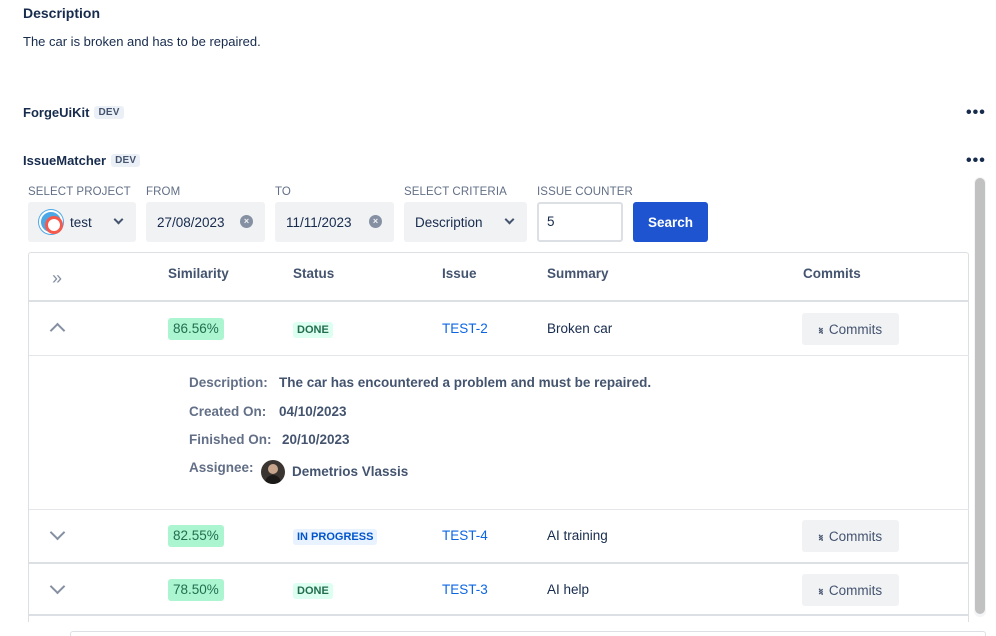 The image size is (996, 636). What do you see at coordinates (230, 439) in the screenshot?
I see `detail-finished-label: Finished On:` at bounding box center [230, 439].